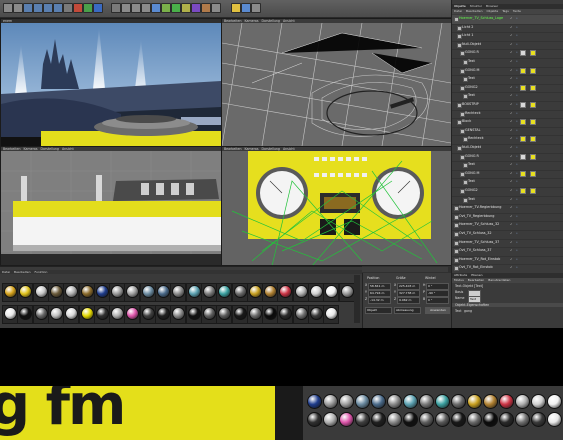 The width and height of the screenshot is (563, 440). Describe the element at coordinates (78, 8) in the screenshot. I see `x-axis-icon` at that location.